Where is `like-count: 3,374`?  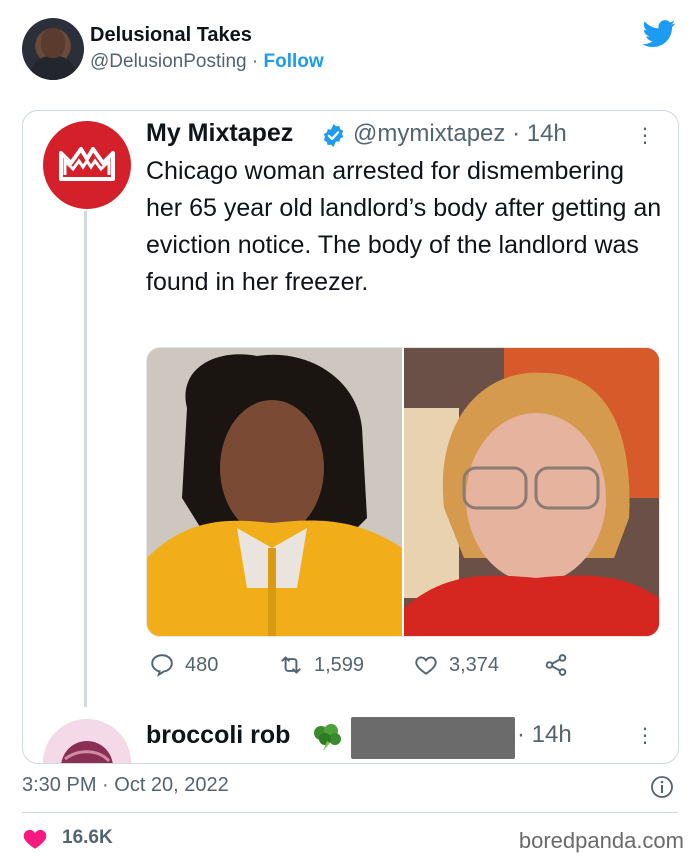 like-count: 3,374 is located at coordinates (474, 664).